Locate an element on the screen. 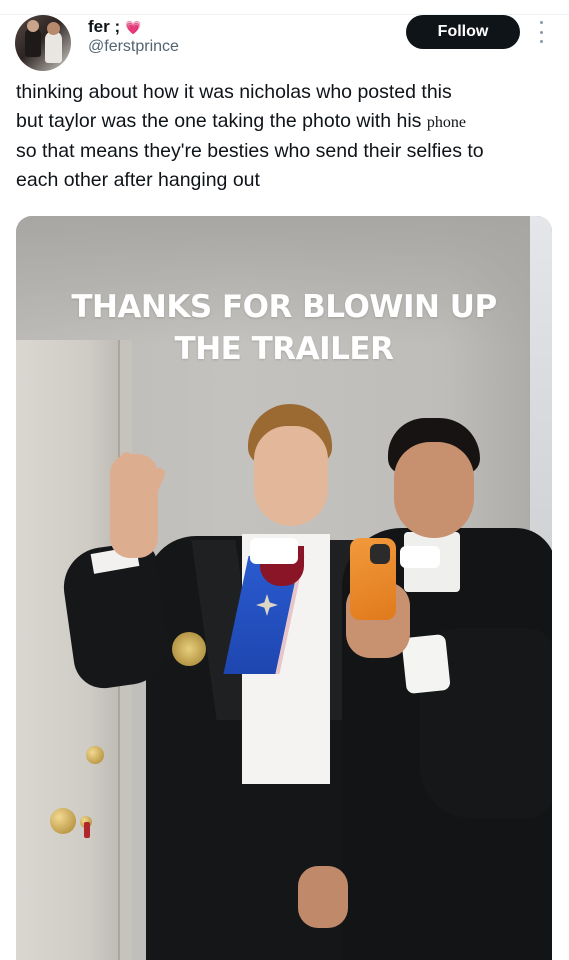 The height and width of the screenshot is (960, 569). heart-icon: 💗 is located at coordinates (133, 27).